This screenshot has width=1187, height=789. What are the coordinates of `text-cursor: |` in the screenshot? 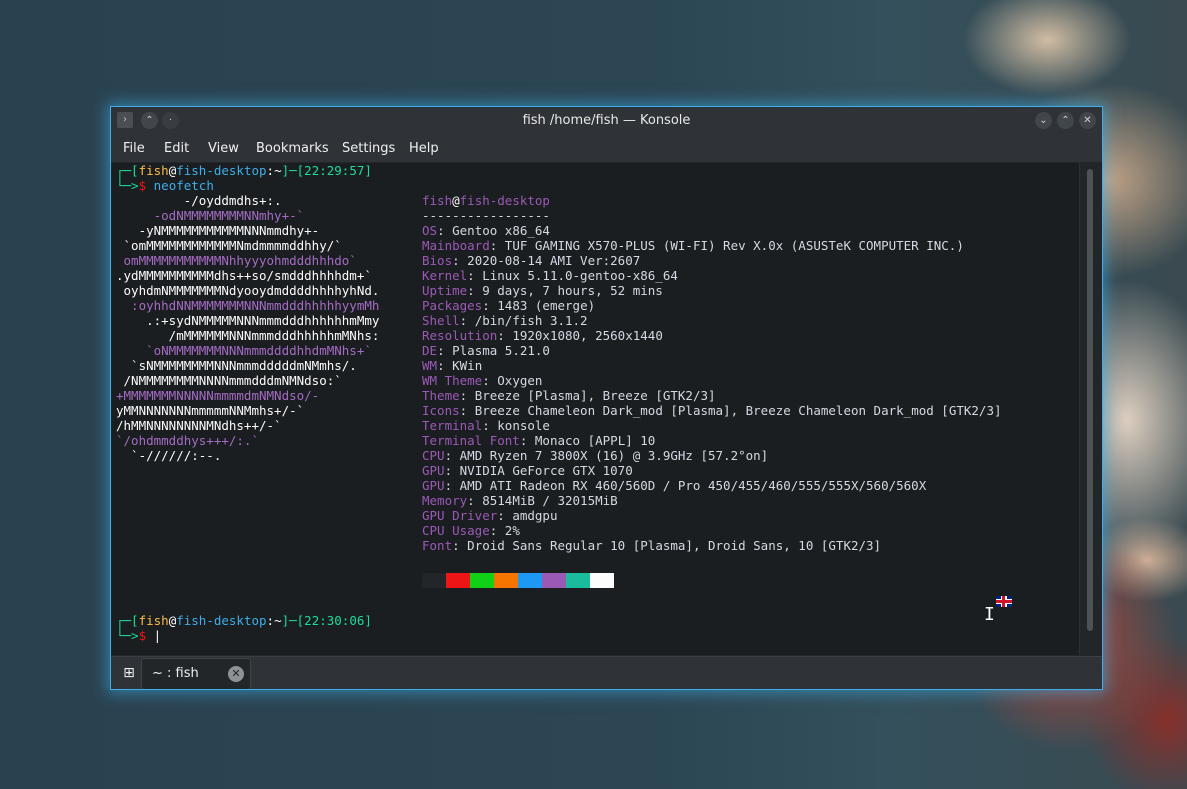 It's located at (157, 635).